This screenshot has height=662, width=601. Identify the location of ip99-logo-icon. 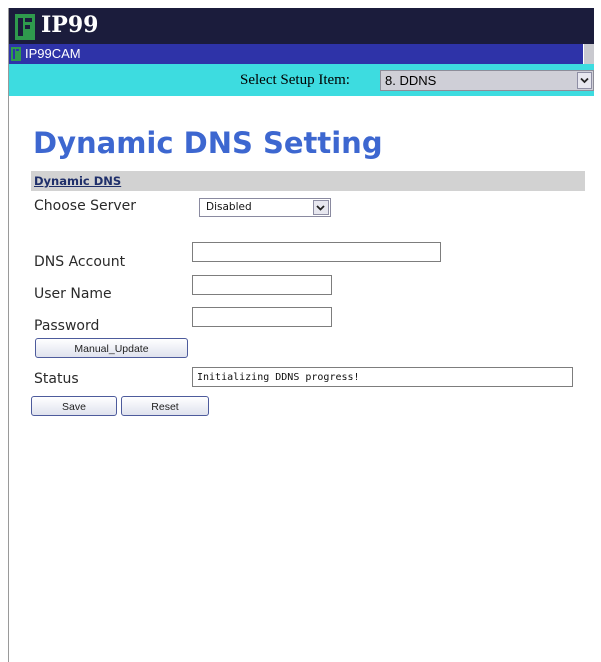
(25, 27).